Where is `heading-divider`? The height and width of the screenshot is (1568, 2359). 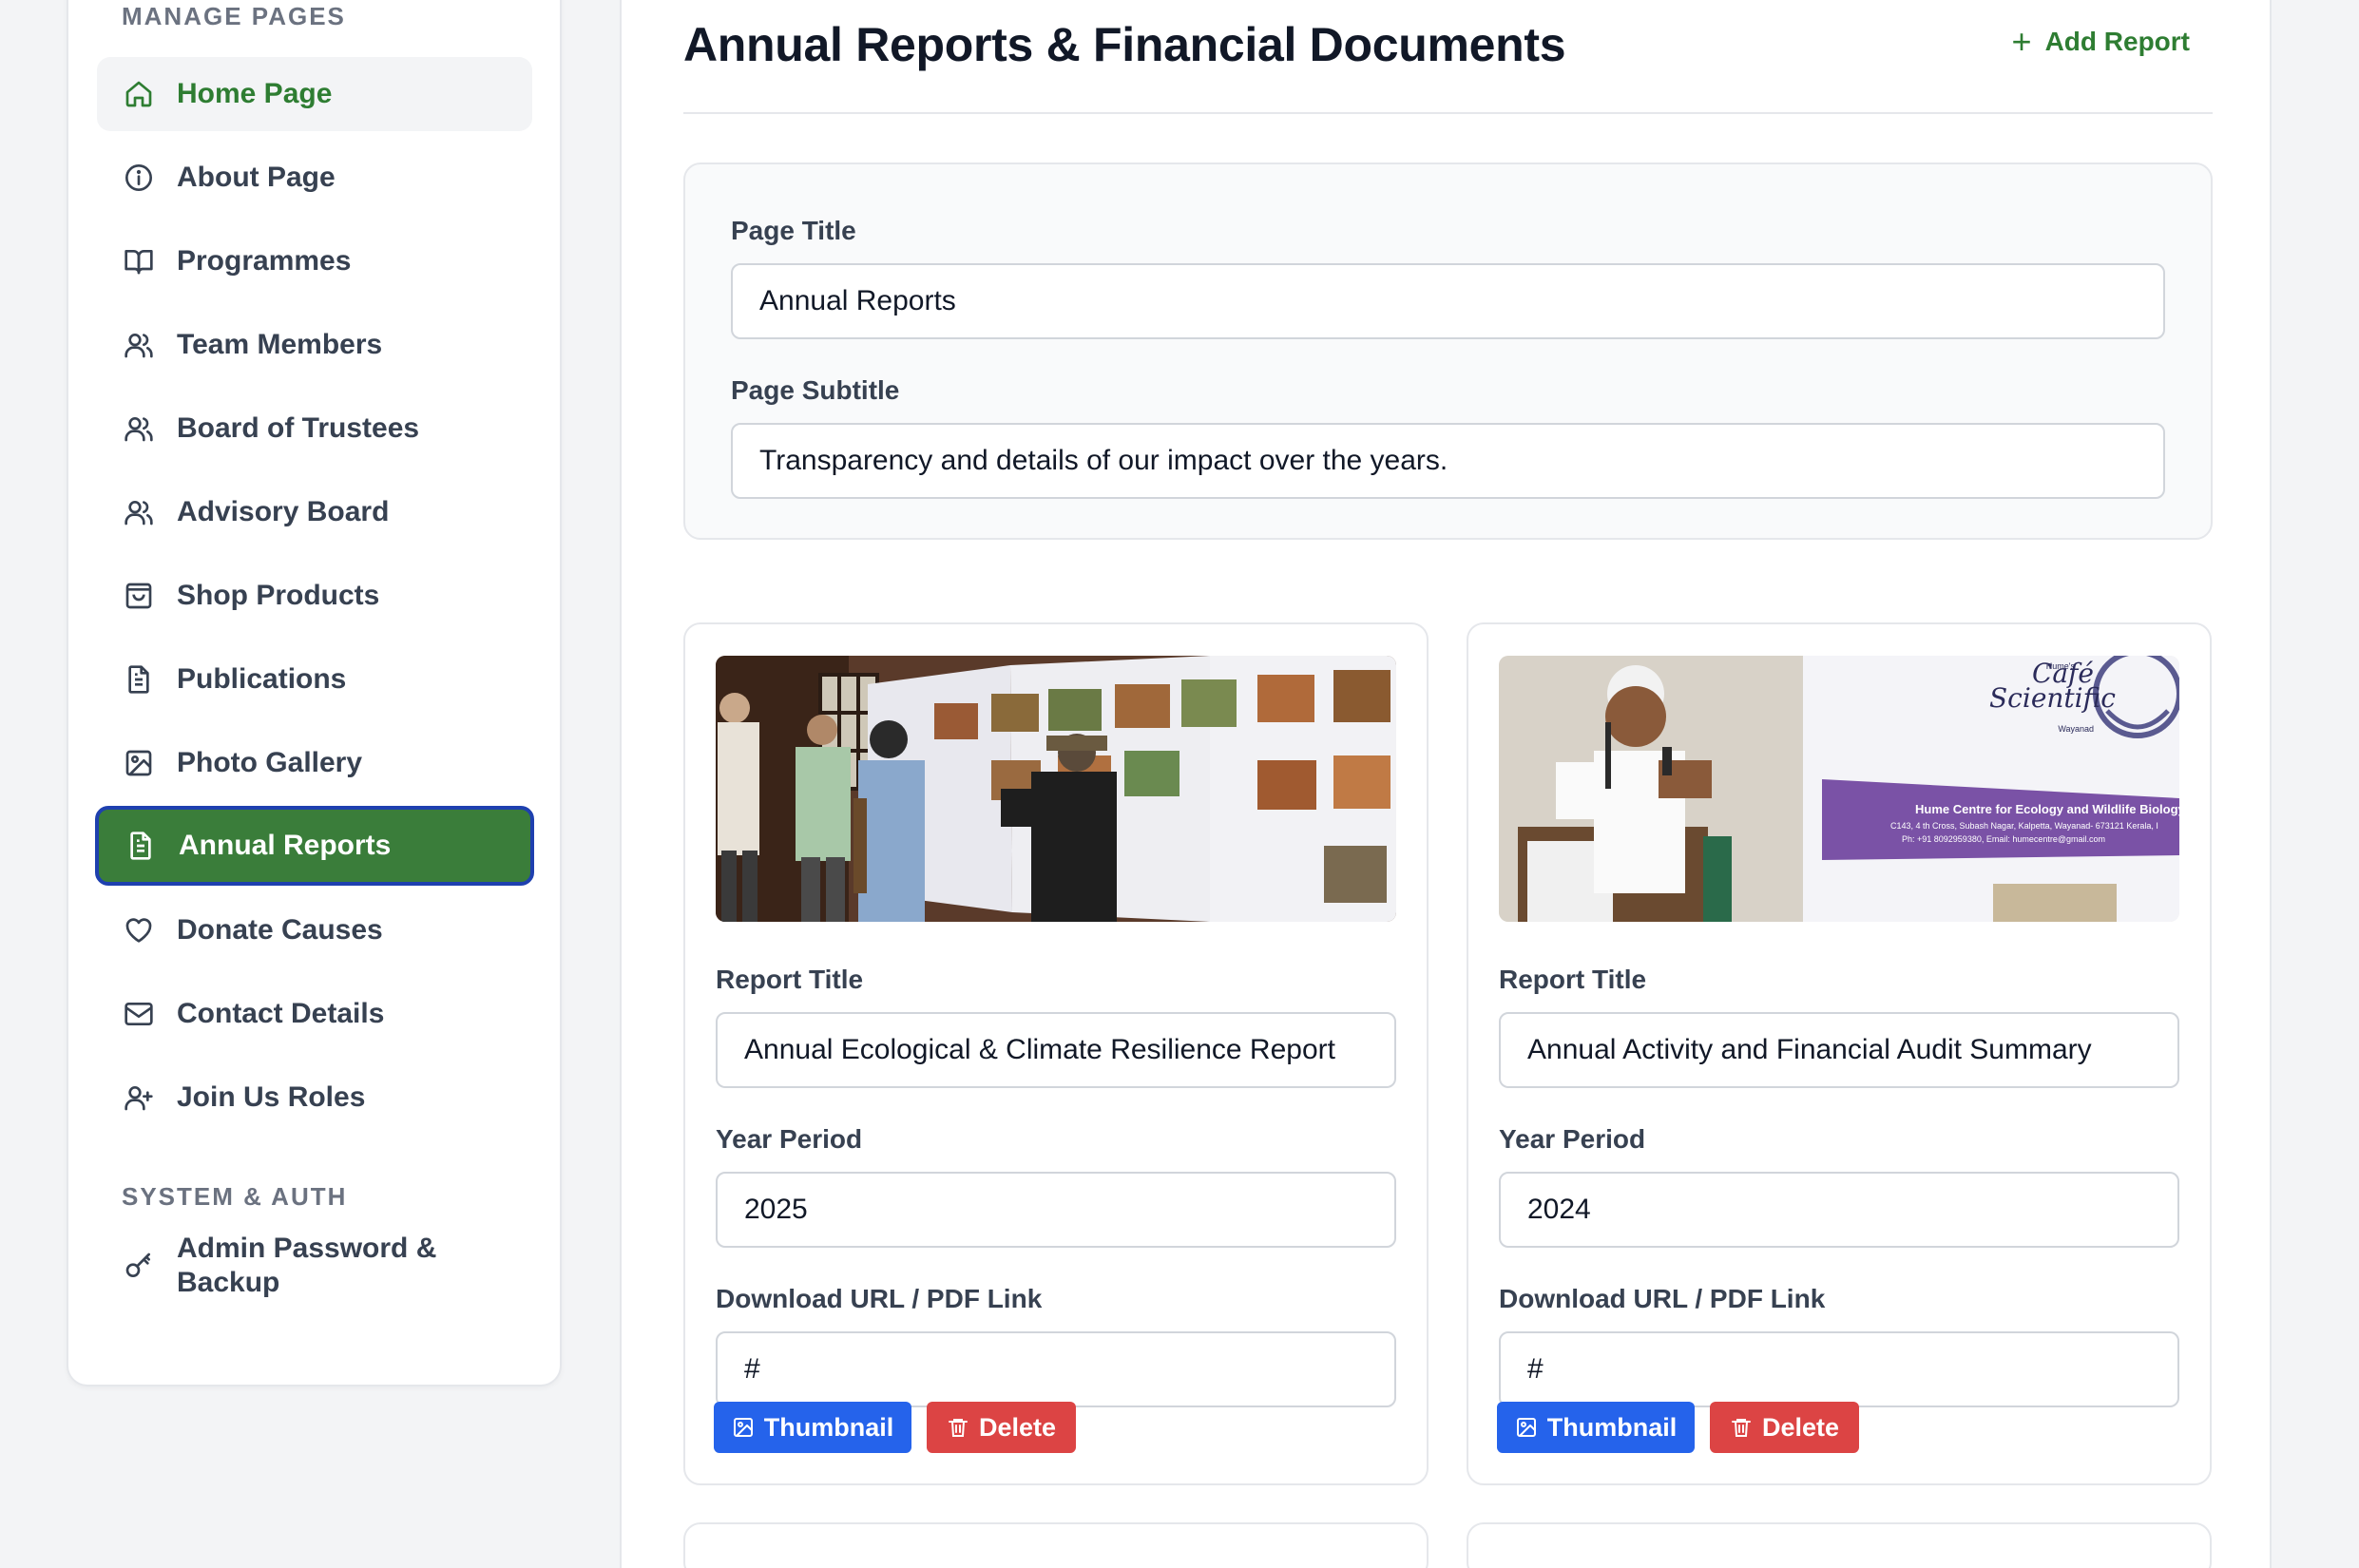 heading-divider is located at coordinates (1448, 113).